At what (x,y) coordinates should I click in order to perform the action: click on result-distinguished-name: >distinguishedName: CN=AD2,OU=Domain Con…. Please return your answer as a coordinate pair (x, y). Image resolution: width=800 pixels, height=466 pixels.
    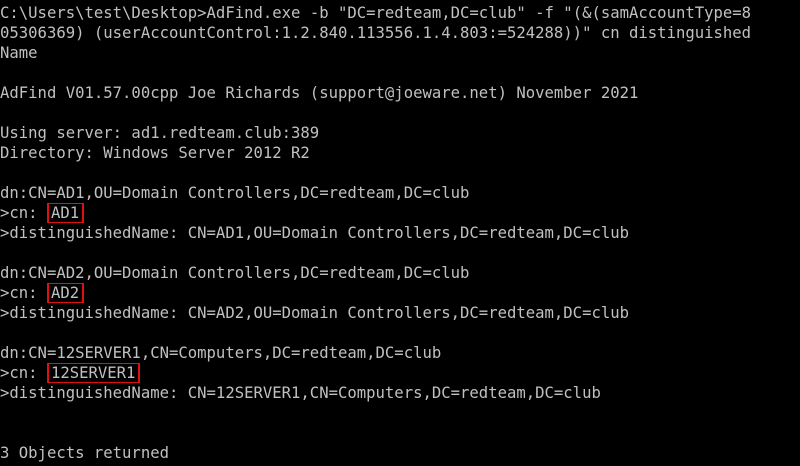
    Looking at the image, I should click on (315, 313).